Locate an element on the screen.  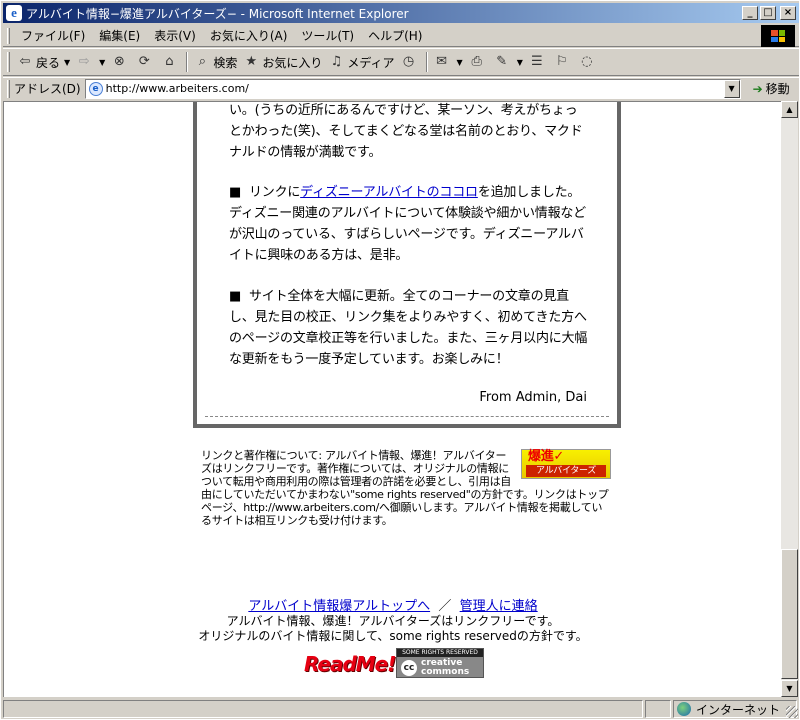
search-label: 検索 is located at coordinates (225, 62).